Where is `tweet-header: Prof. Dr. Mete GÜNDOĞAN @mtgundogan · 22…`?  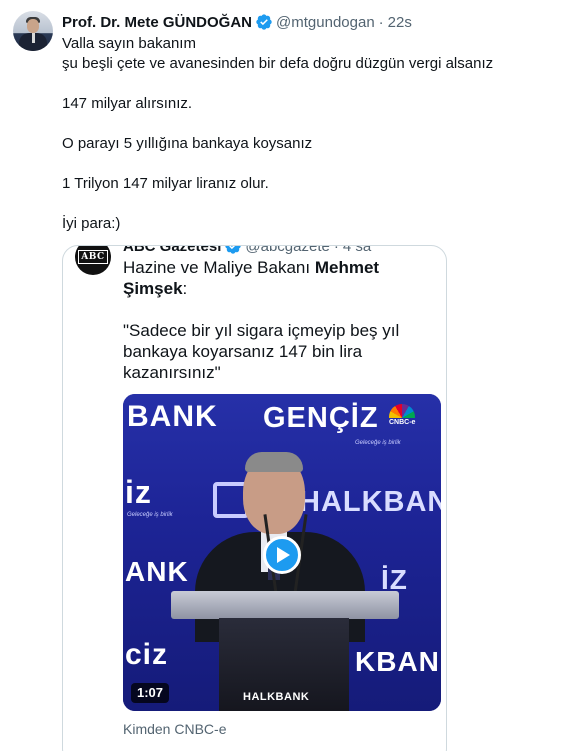 tweet-header: Prof. Dr. Mete GÜNDOĞAN @mtgundogan · 22… is located at coordinates (237, 22).